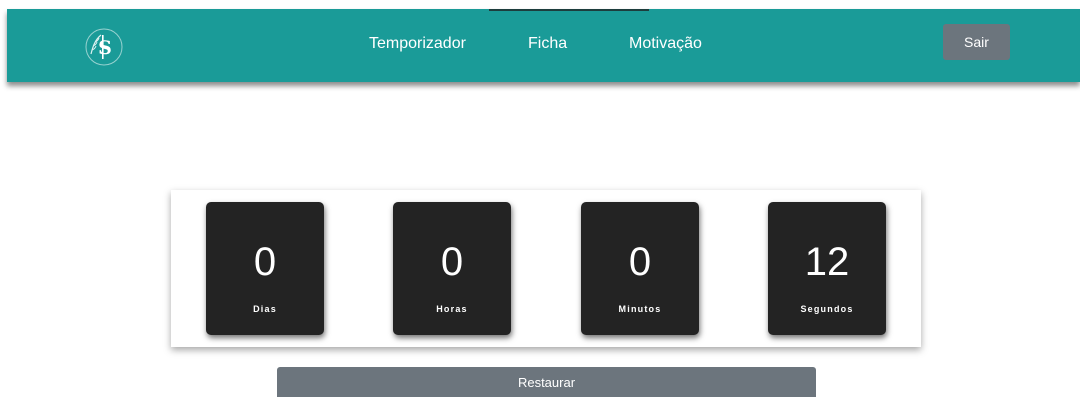 This screenshot has width=1080, height=397. What do you see at coordinates (547, 44) in the screenshot?
I see `nav-link-ficha: Ficha` at bounding box center [547, 44].